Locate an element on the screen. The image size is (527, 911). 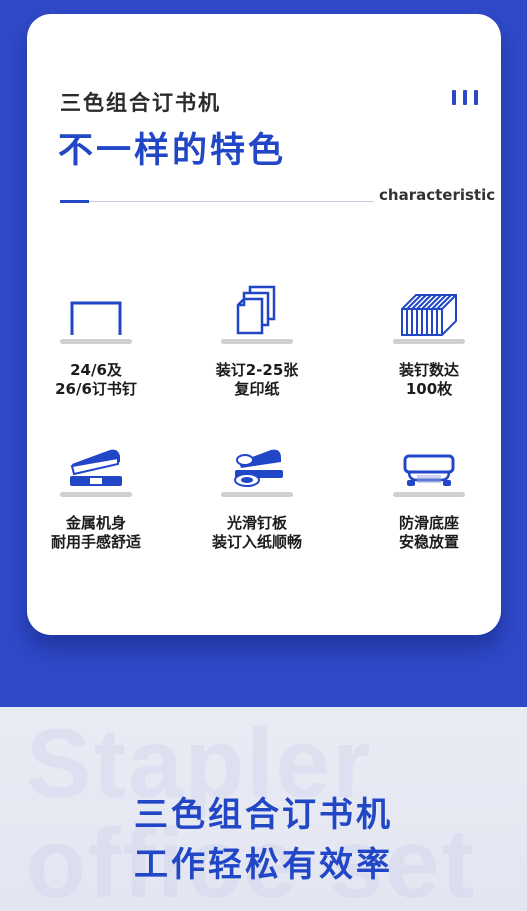
title-underline-accent is located at coordinates (74, 201).